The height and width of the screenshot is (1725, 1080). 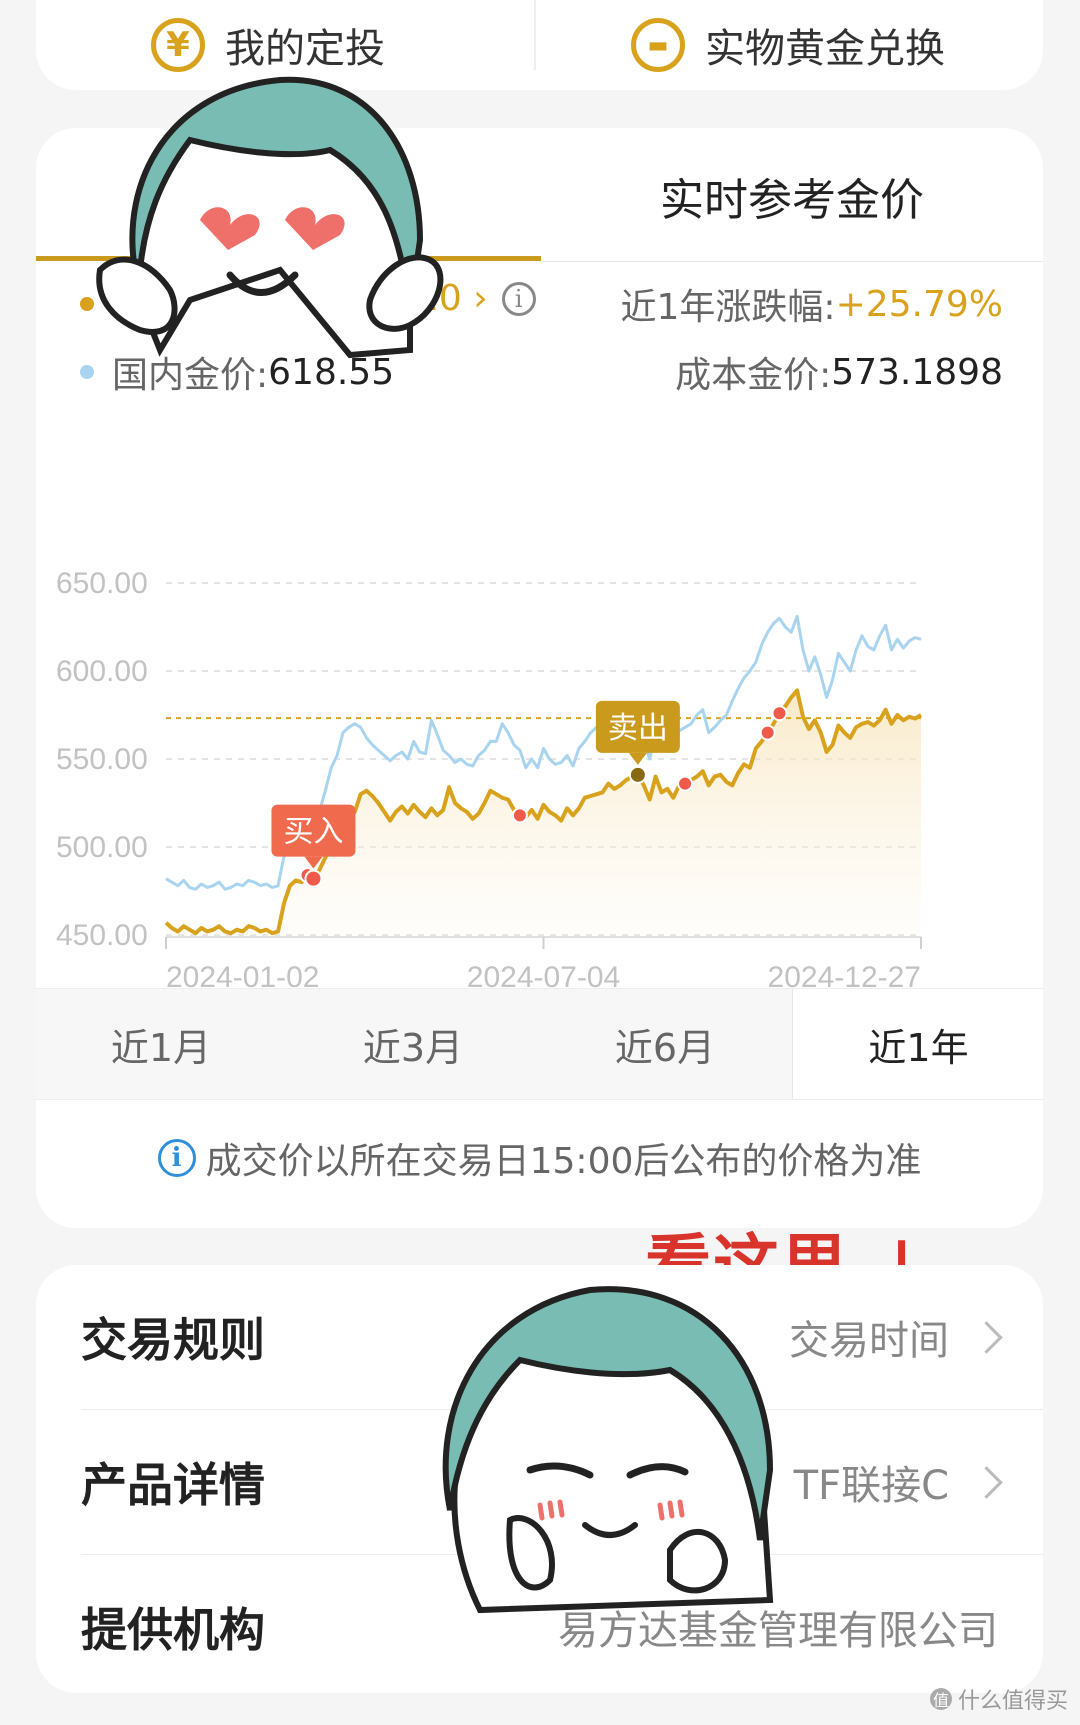 I want to click on period-tab-1m: 近1月, so click(x=161, y=1044).